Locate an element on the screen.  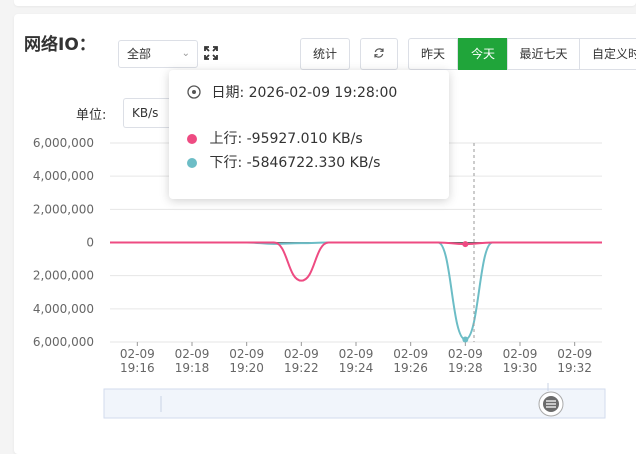
y-tick-label: 0 is located at coordinates (90, 243).